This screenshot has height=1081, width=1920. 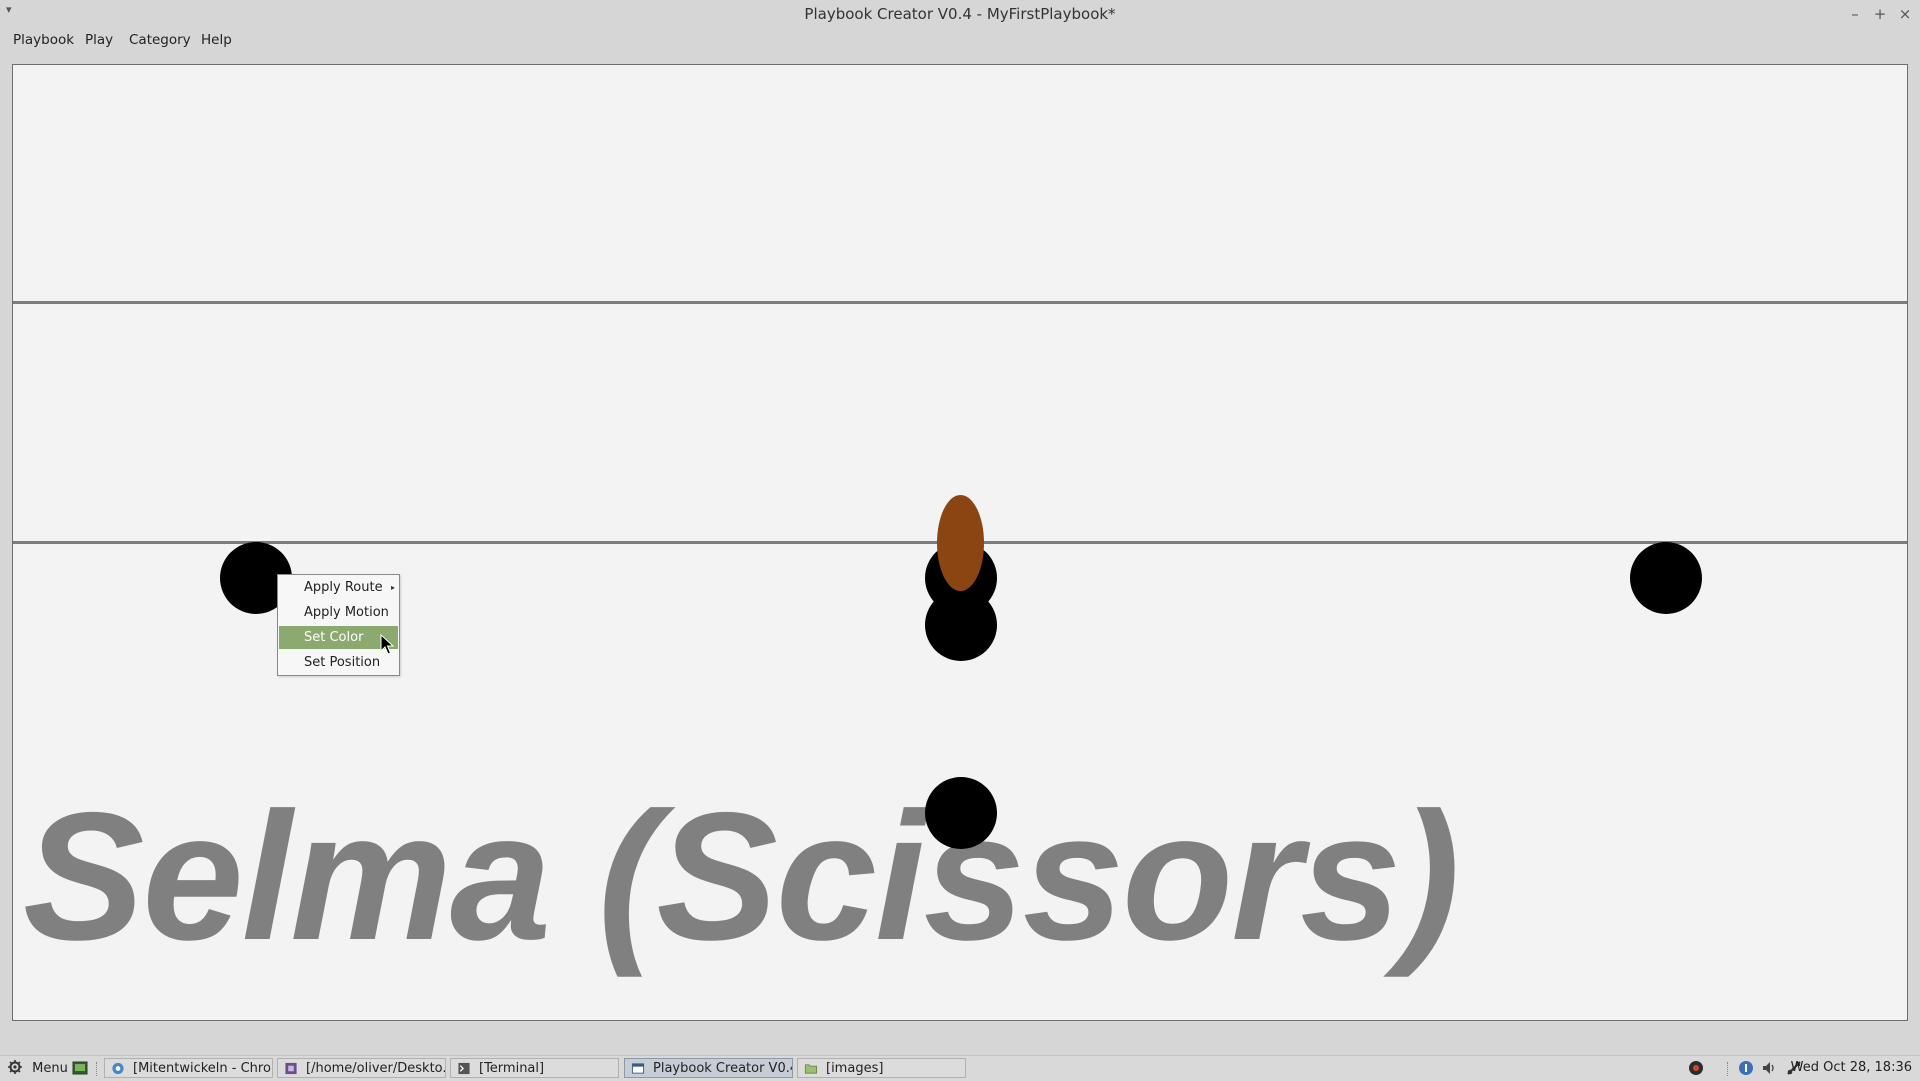 I want to click on football, so click(x=960, y=543).